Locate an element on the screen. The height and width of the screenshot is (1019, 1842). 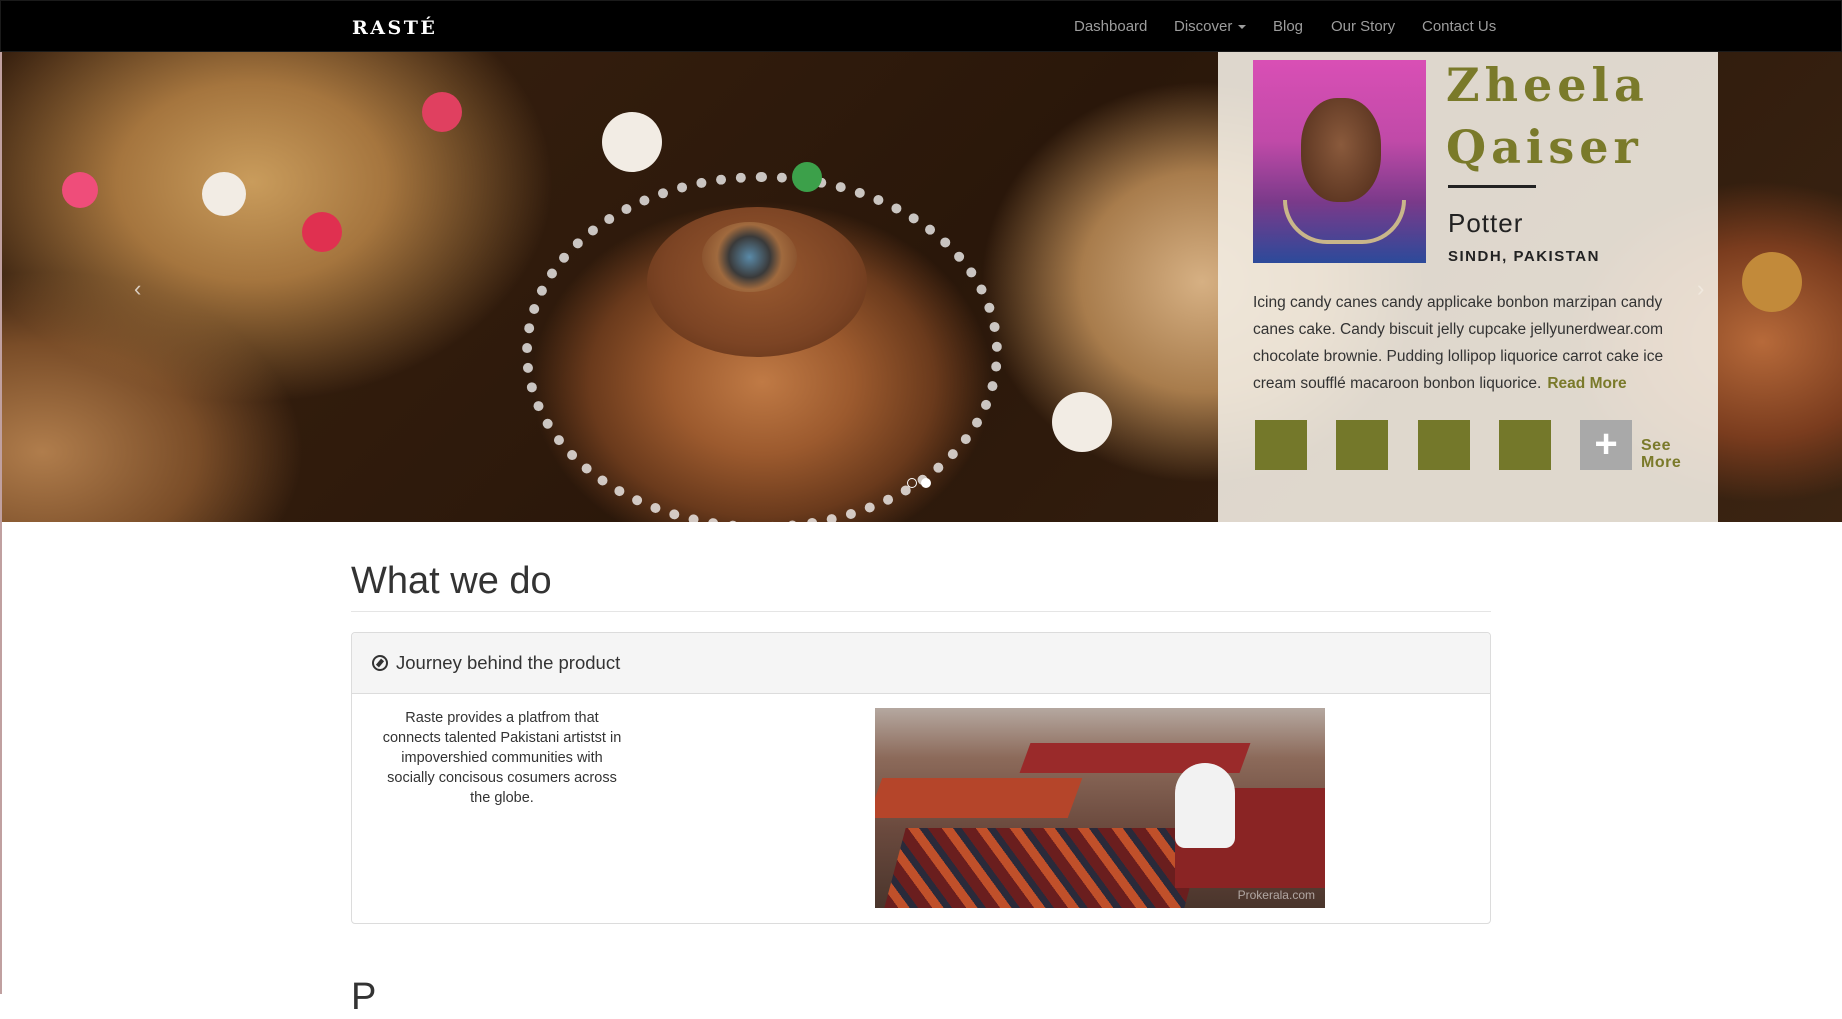
artisan-portrait-photo is located at coordinates (1339, 161).